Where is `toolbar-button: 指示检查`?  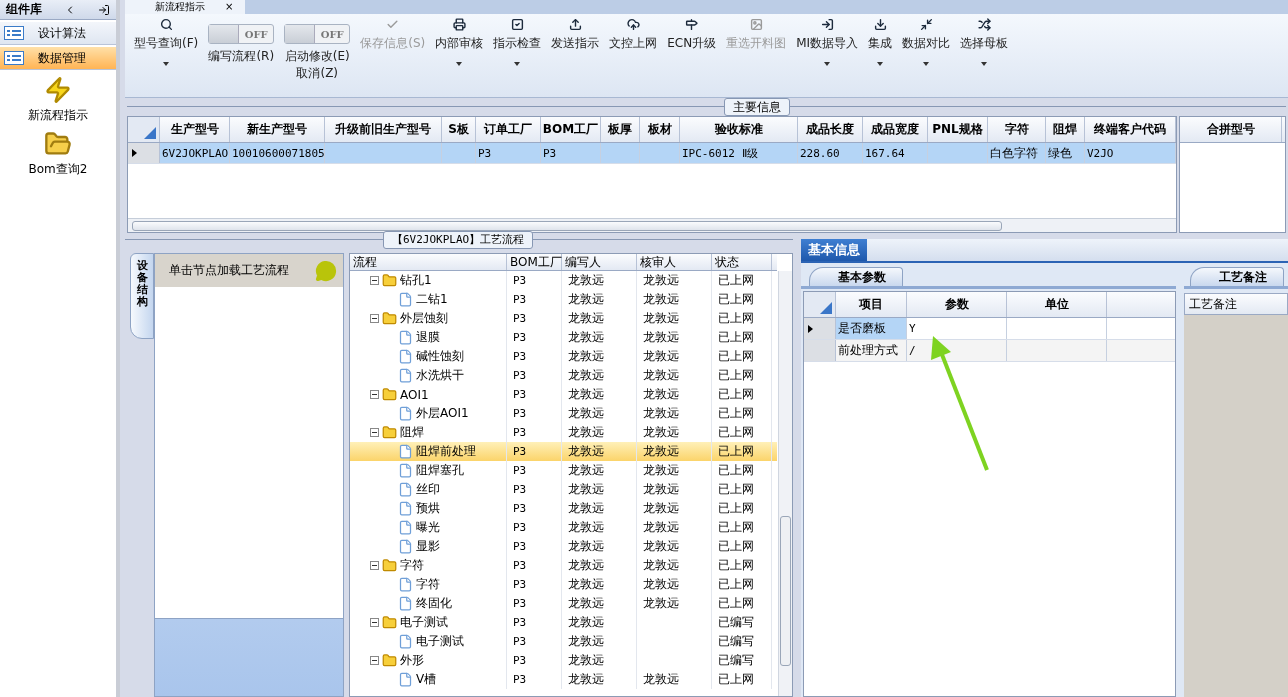 toolbar-button: 指示检查 is located at coordinates (517, 43).